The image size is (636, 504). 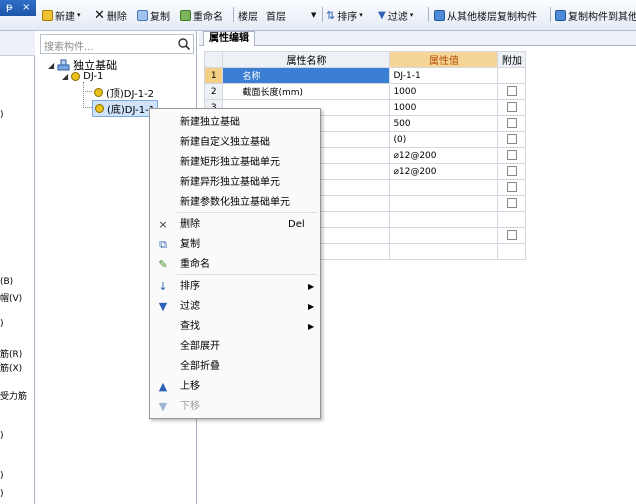 I want to click on delete-icon: ×, so click(x=163, y=224).